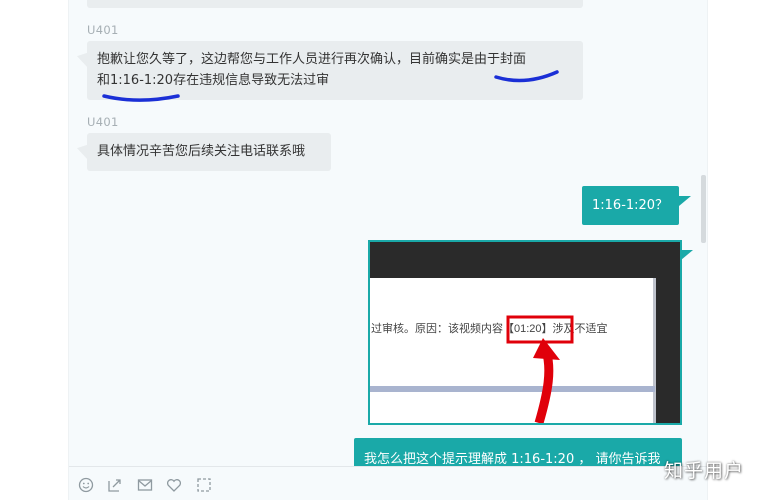  I want to click on page-margin-left, so click(34, 250).